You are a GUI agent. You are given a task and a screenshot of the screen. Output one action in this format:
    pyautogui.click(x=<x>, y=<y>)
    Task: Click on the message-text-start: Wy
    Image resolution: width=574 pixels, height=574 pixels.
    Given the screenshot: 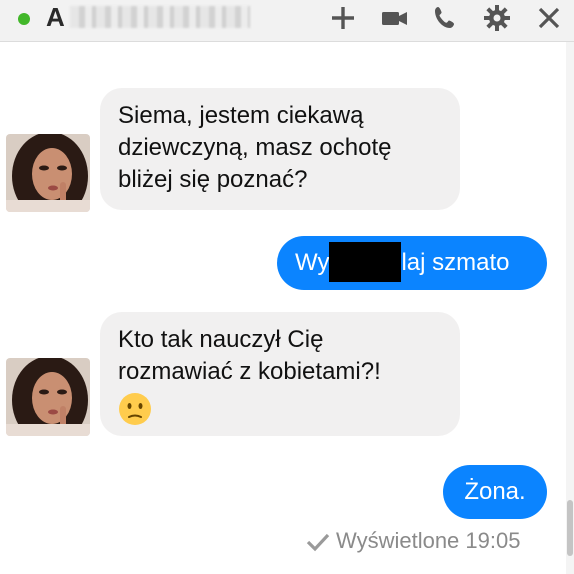 What is the action you would take?
    pyautogui.click(x=312, y=262)
    